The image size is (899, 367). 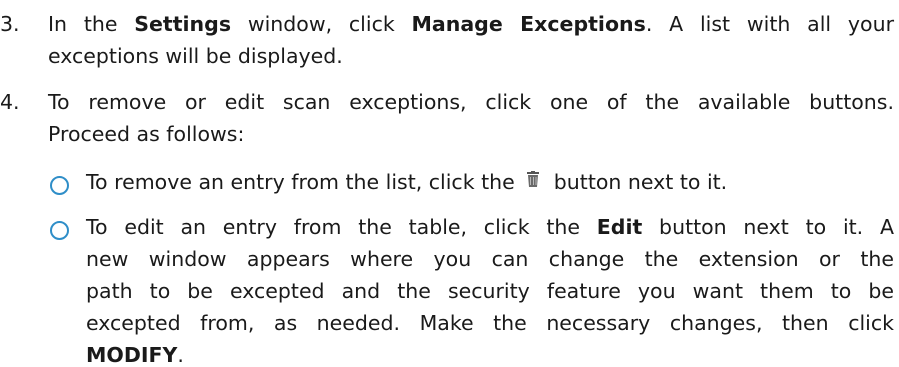 What do you see at coordinates (768, 227) in the screenshot?
I see `text: button next to it. A` at bounding box center [768, 227].